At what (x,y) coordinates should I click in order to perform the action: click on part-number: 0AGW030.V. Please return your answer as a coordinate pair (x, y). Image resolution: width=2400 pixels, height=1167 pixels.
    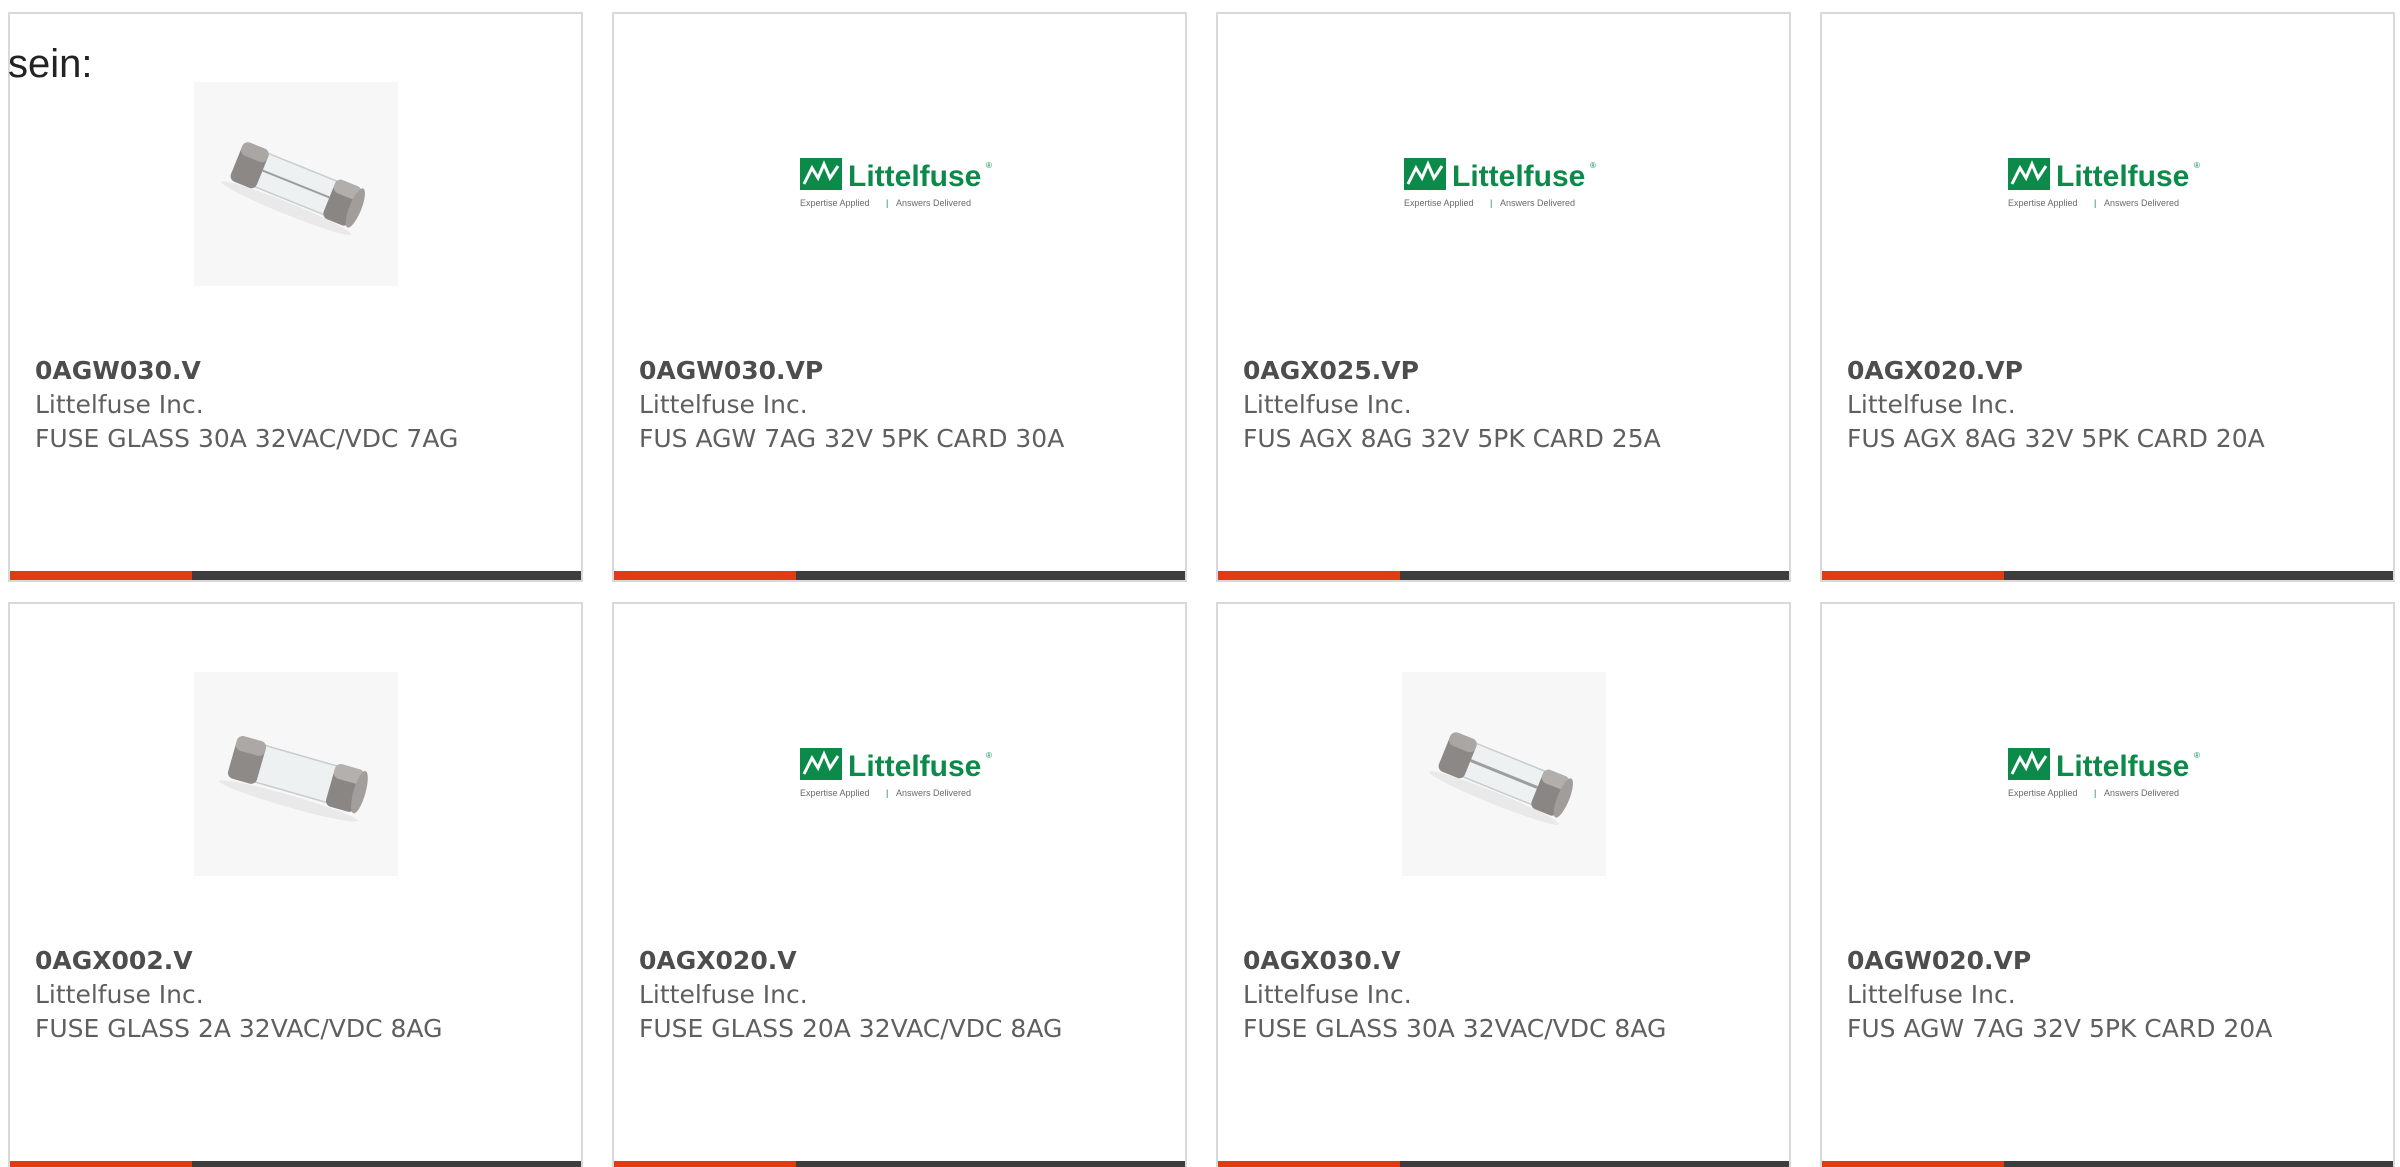
    Looking at the image, I should click on (255, 371).